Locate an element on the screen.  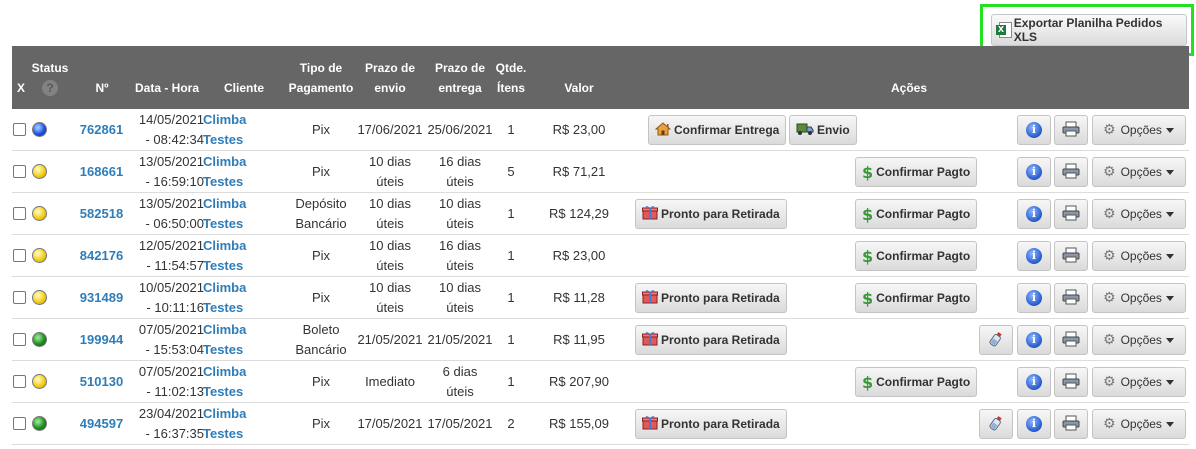
header-envio-line2: envio is located at coordinates (390, 88).